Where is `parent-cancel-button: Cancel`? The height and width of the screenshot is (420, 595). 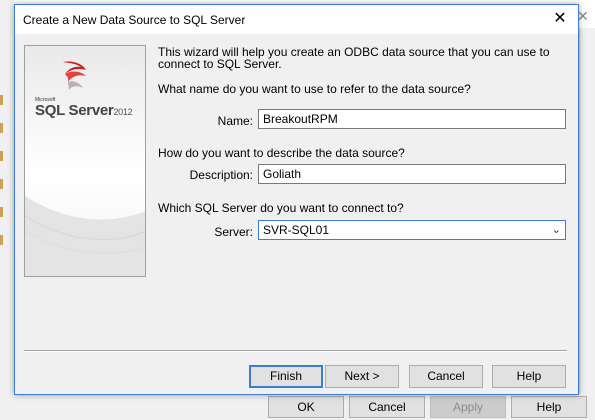
parent-cancel-button: Cancel is located at coordinates (387, 407).